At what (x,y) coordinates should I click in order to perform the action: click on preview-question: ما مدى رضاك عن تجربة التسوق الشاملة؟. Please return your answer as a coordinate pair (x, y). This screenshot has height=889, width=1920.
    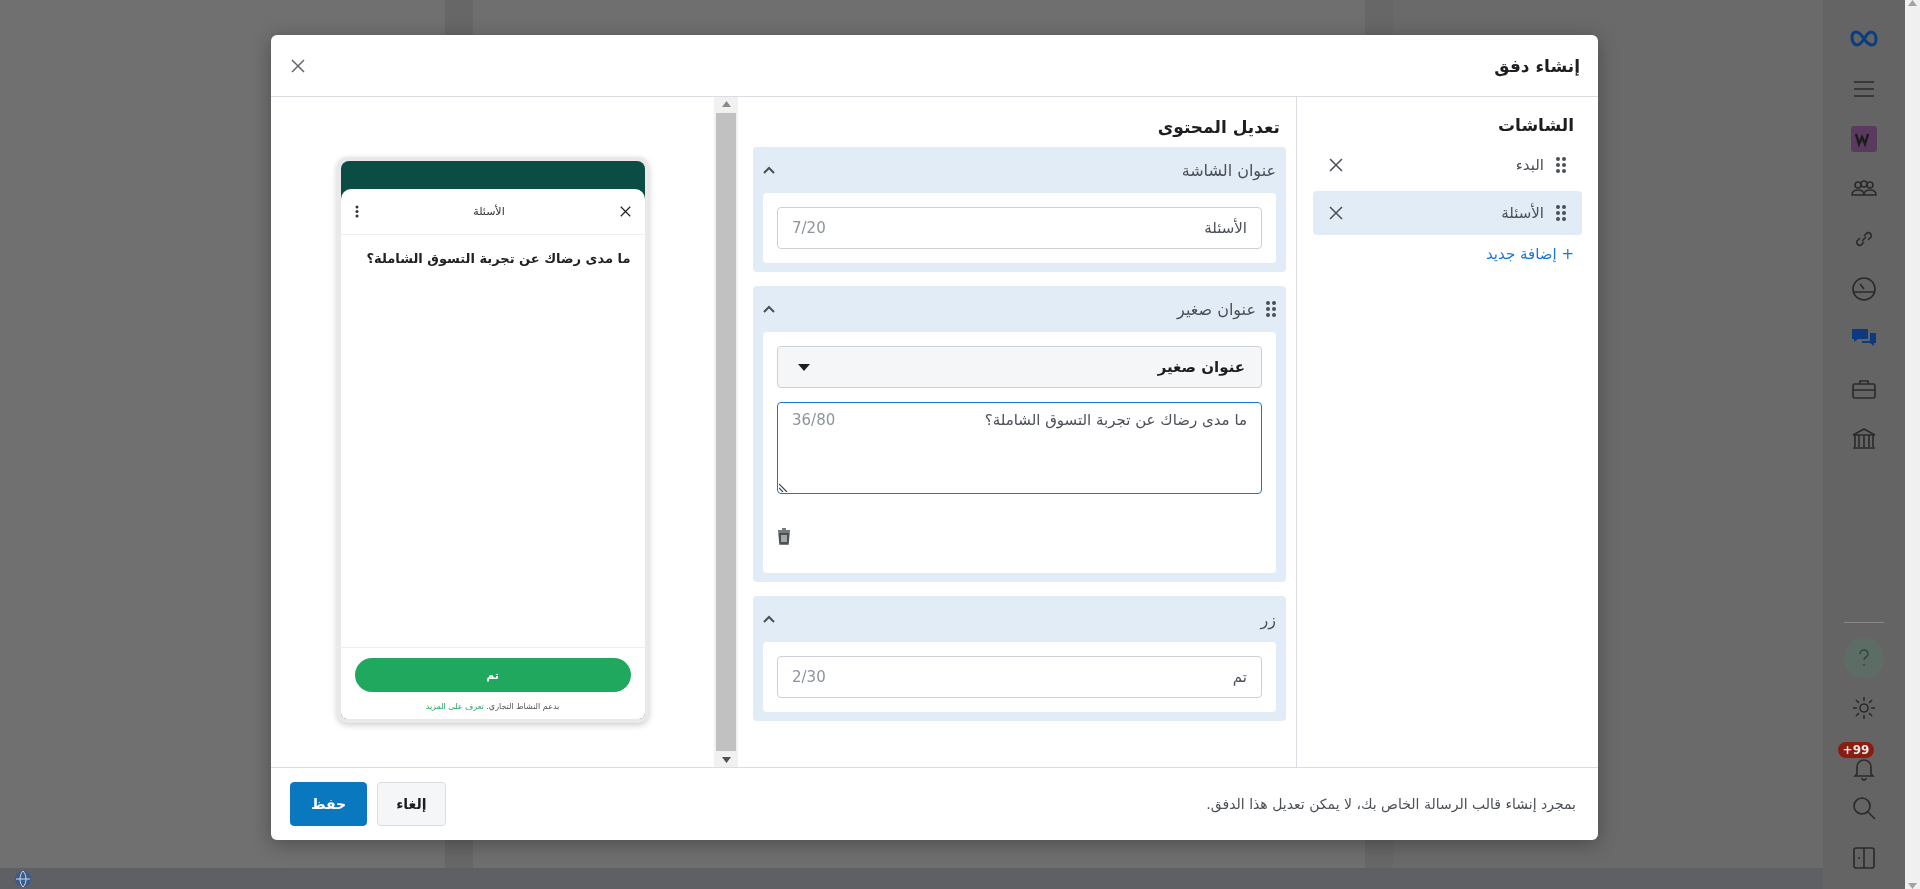
    Looking at the image, I should click on (498, 258).